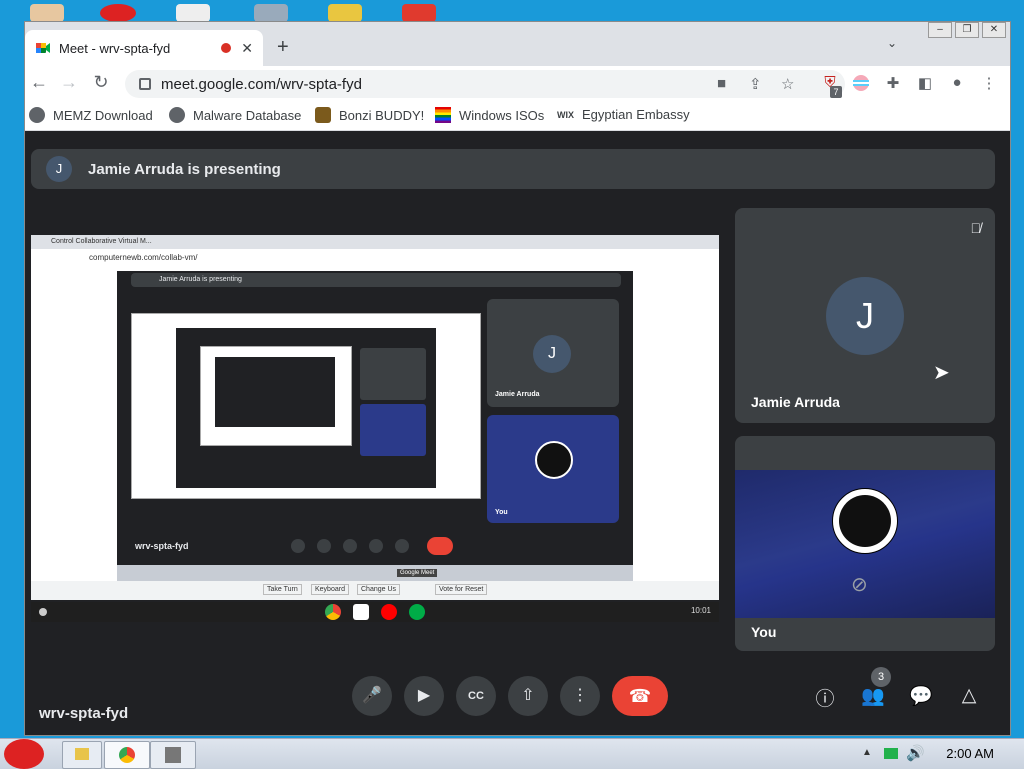 The height and width of the screenshot is (769, 1024). What do you see at coordinates (226, 48) in the screenshot?
I see `recording-indicator-icon` at bounding box center [226, 48].